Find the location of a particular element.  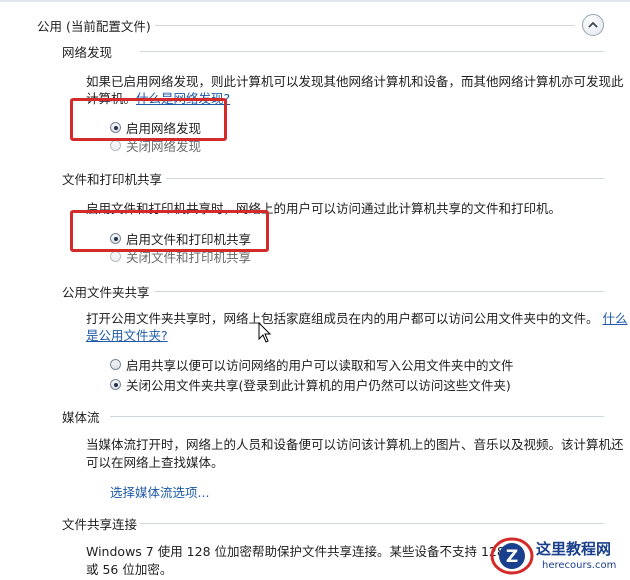

radio-label: 关闭公用文件夹共享(登录到此计算机的用户仍然可以访问这些文件夹) is located at coordinates (318, 385).